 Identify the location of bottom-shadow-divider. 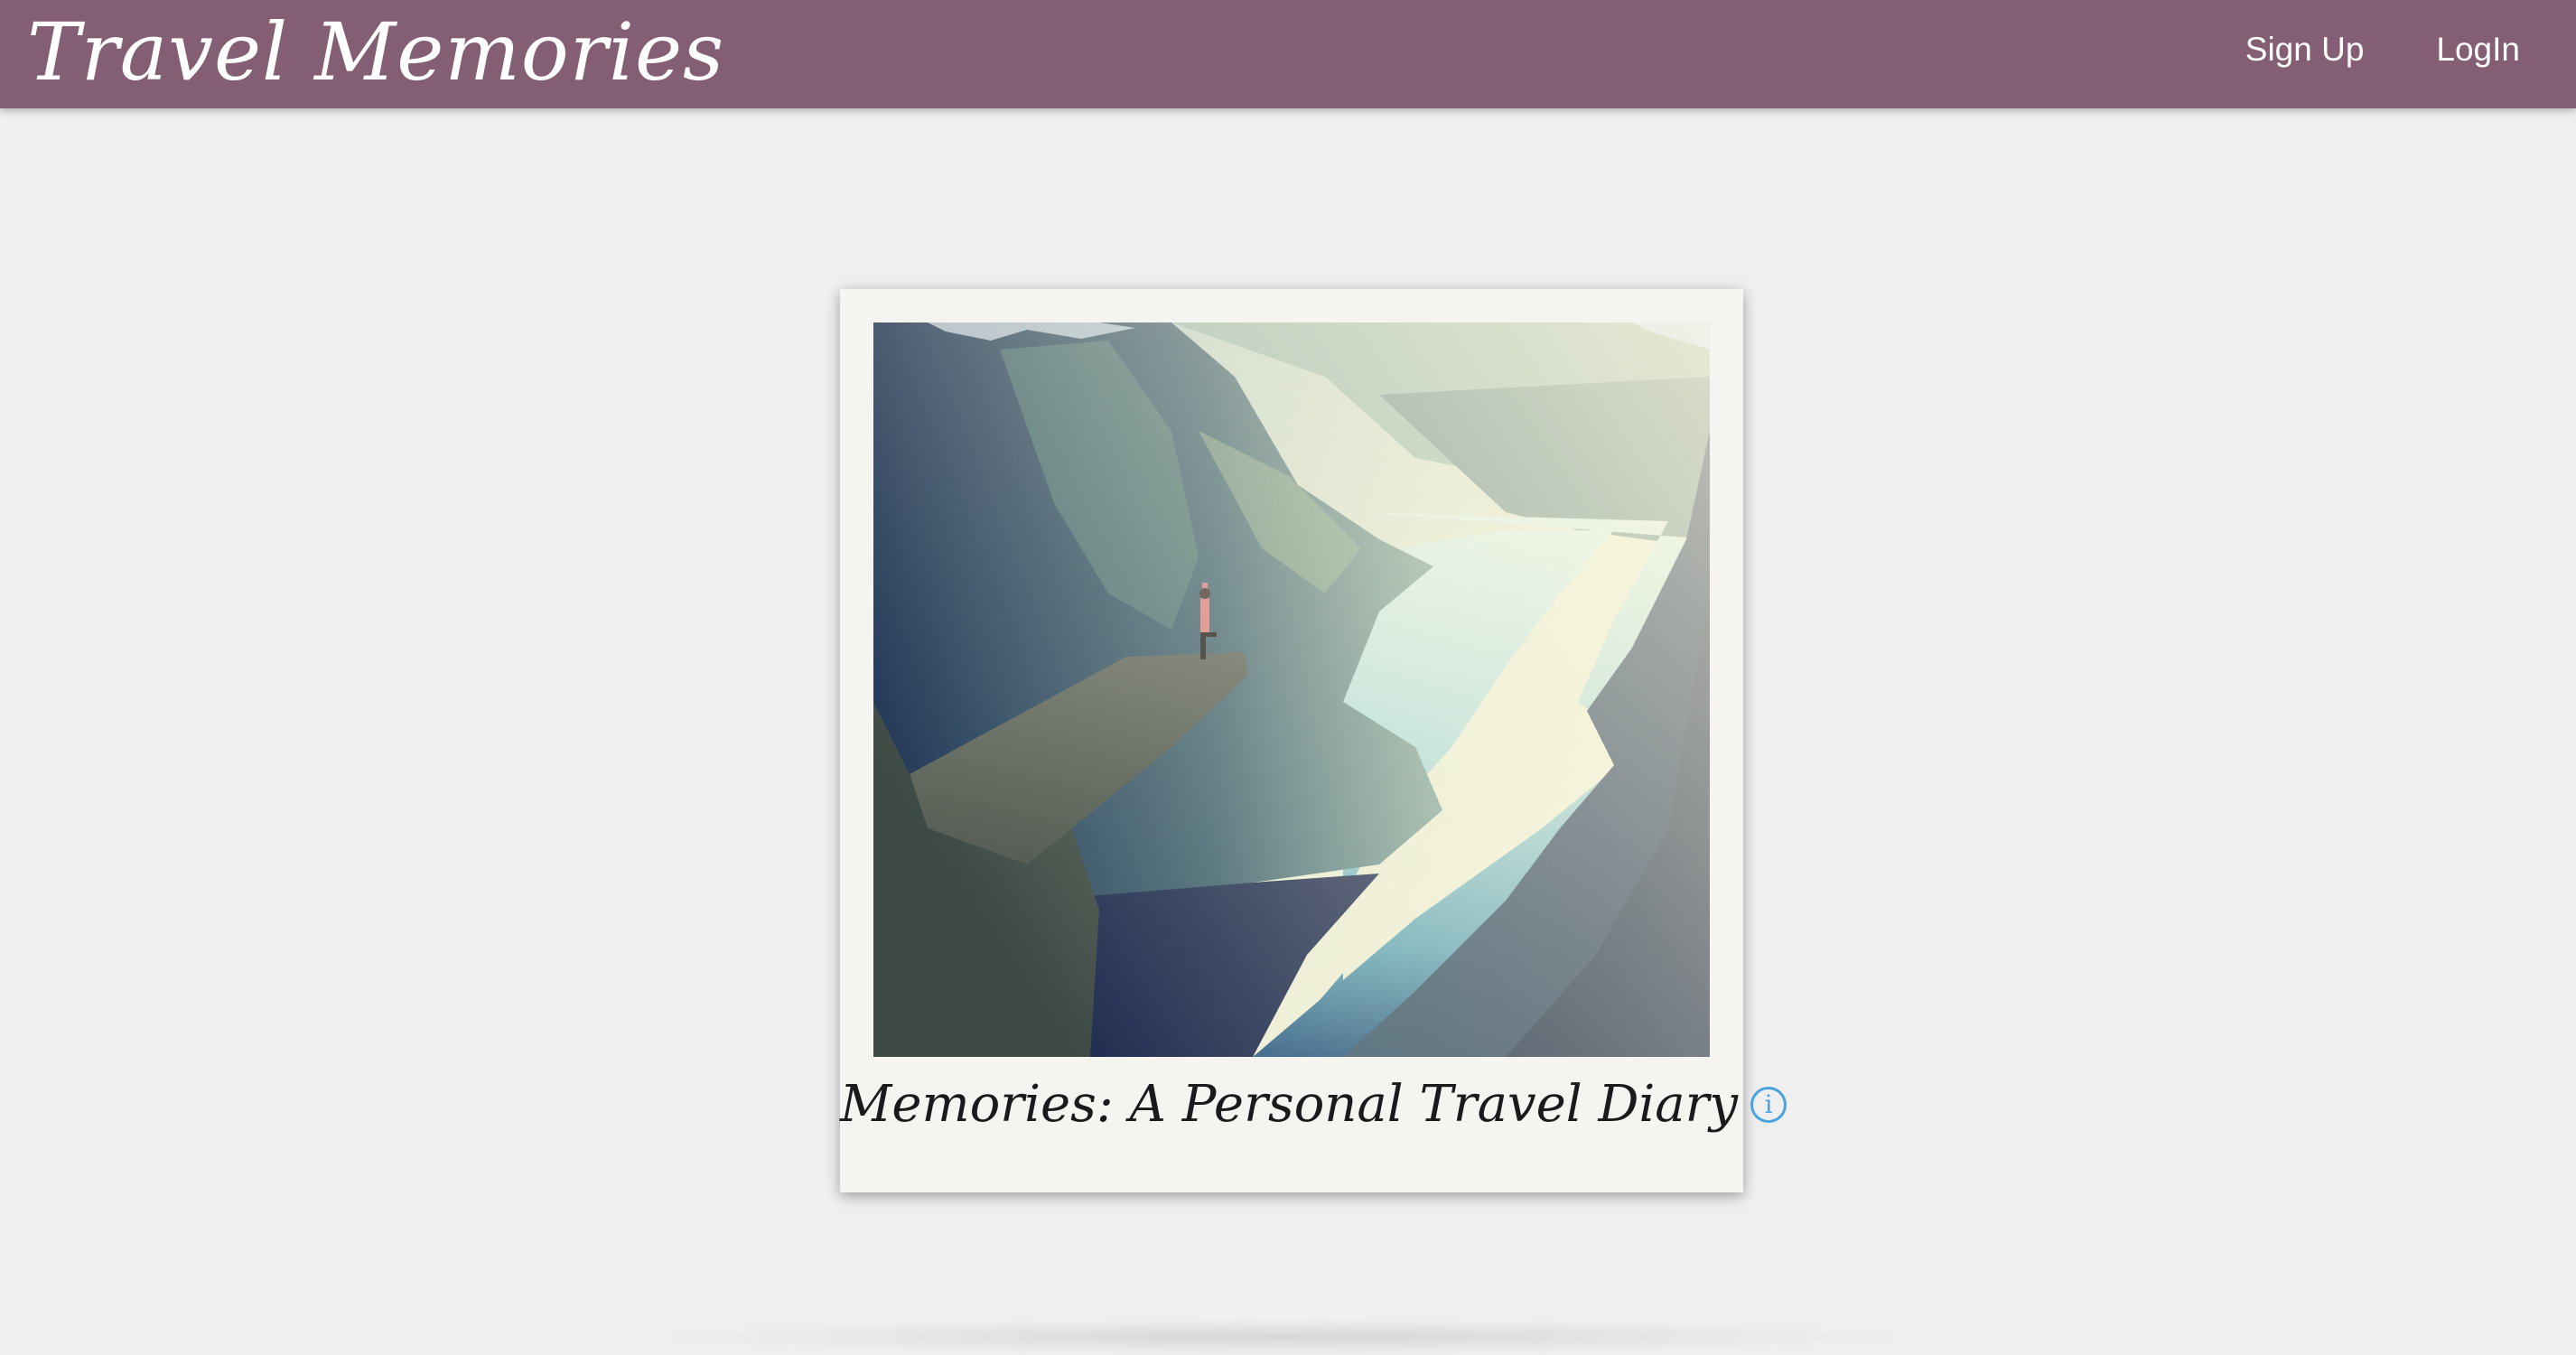
(1282, 1337).